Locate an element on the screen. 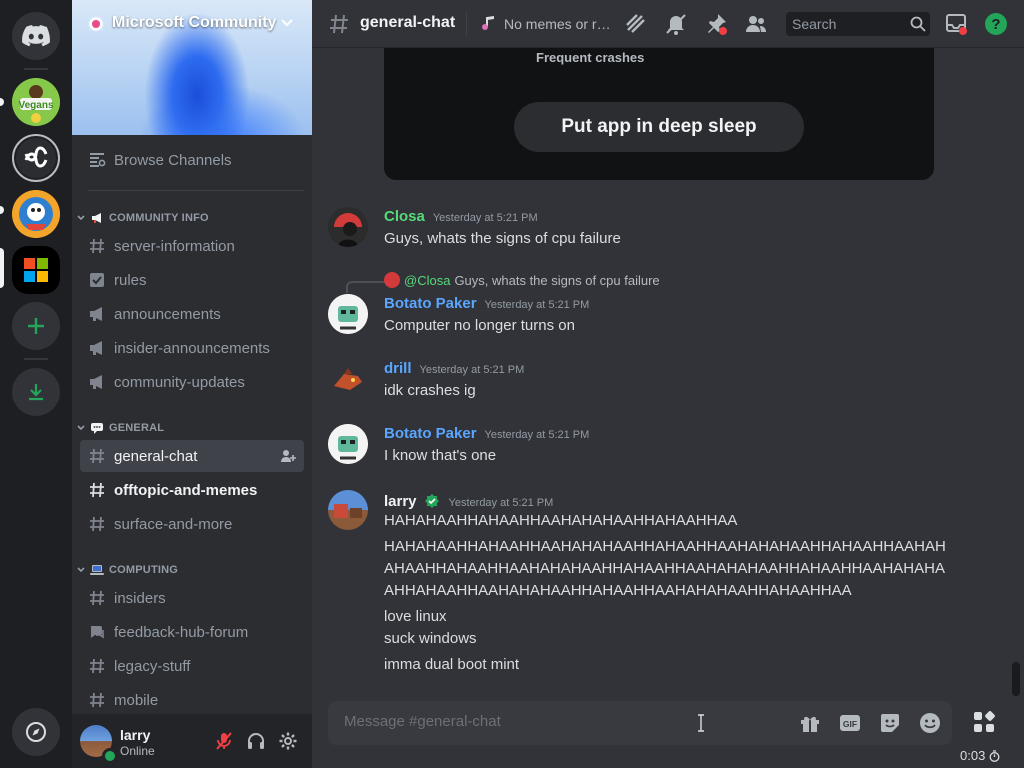 The width and height of the screenshot is (1024, 768). message-author: drill is located at coordinates (398, 368).